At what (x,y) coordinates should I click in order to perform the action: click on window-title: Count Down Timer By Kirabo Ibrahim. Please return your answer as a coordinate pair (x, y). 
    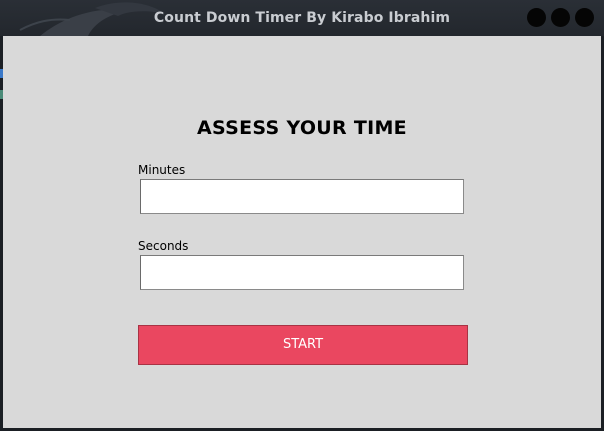
    Looking at the image, I should click on (302, 18).